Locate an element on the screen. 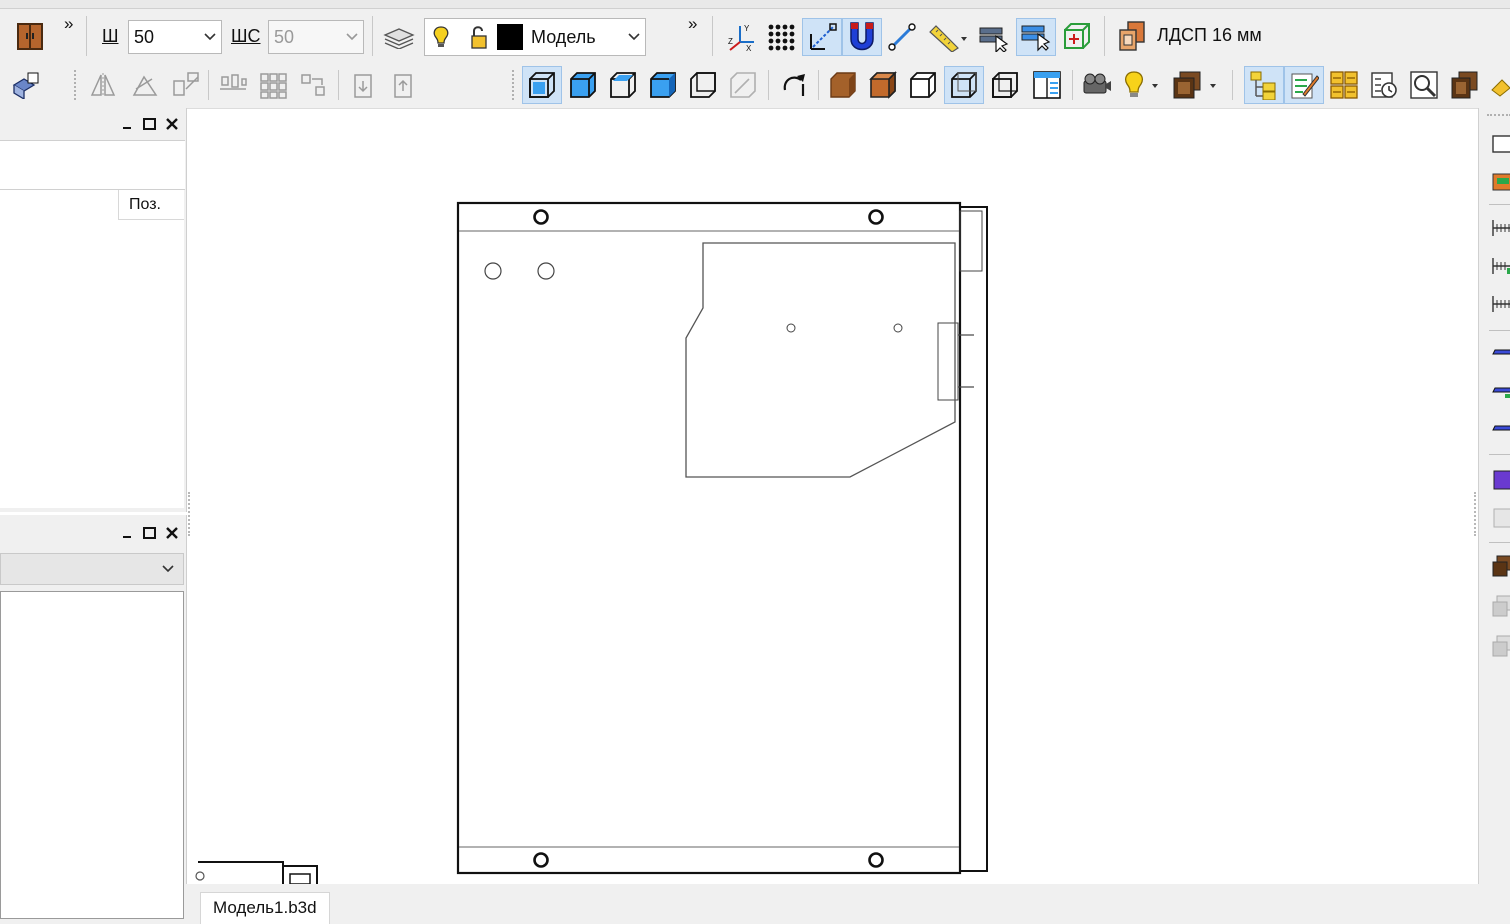  bounding-box-icon is located at coordinates (1076, 37).